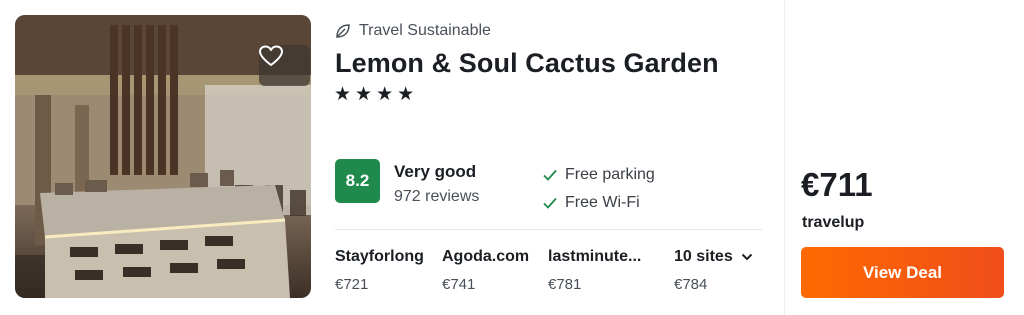  I want to click on more-sites-toggle: 10 sites, so click(713, 257).